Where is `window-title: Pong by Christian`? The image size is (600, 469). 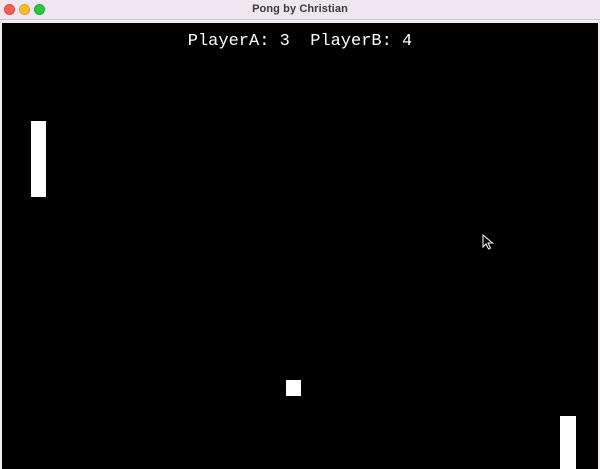
window-title: Pong by Christian is located at coordinates (300, 9).